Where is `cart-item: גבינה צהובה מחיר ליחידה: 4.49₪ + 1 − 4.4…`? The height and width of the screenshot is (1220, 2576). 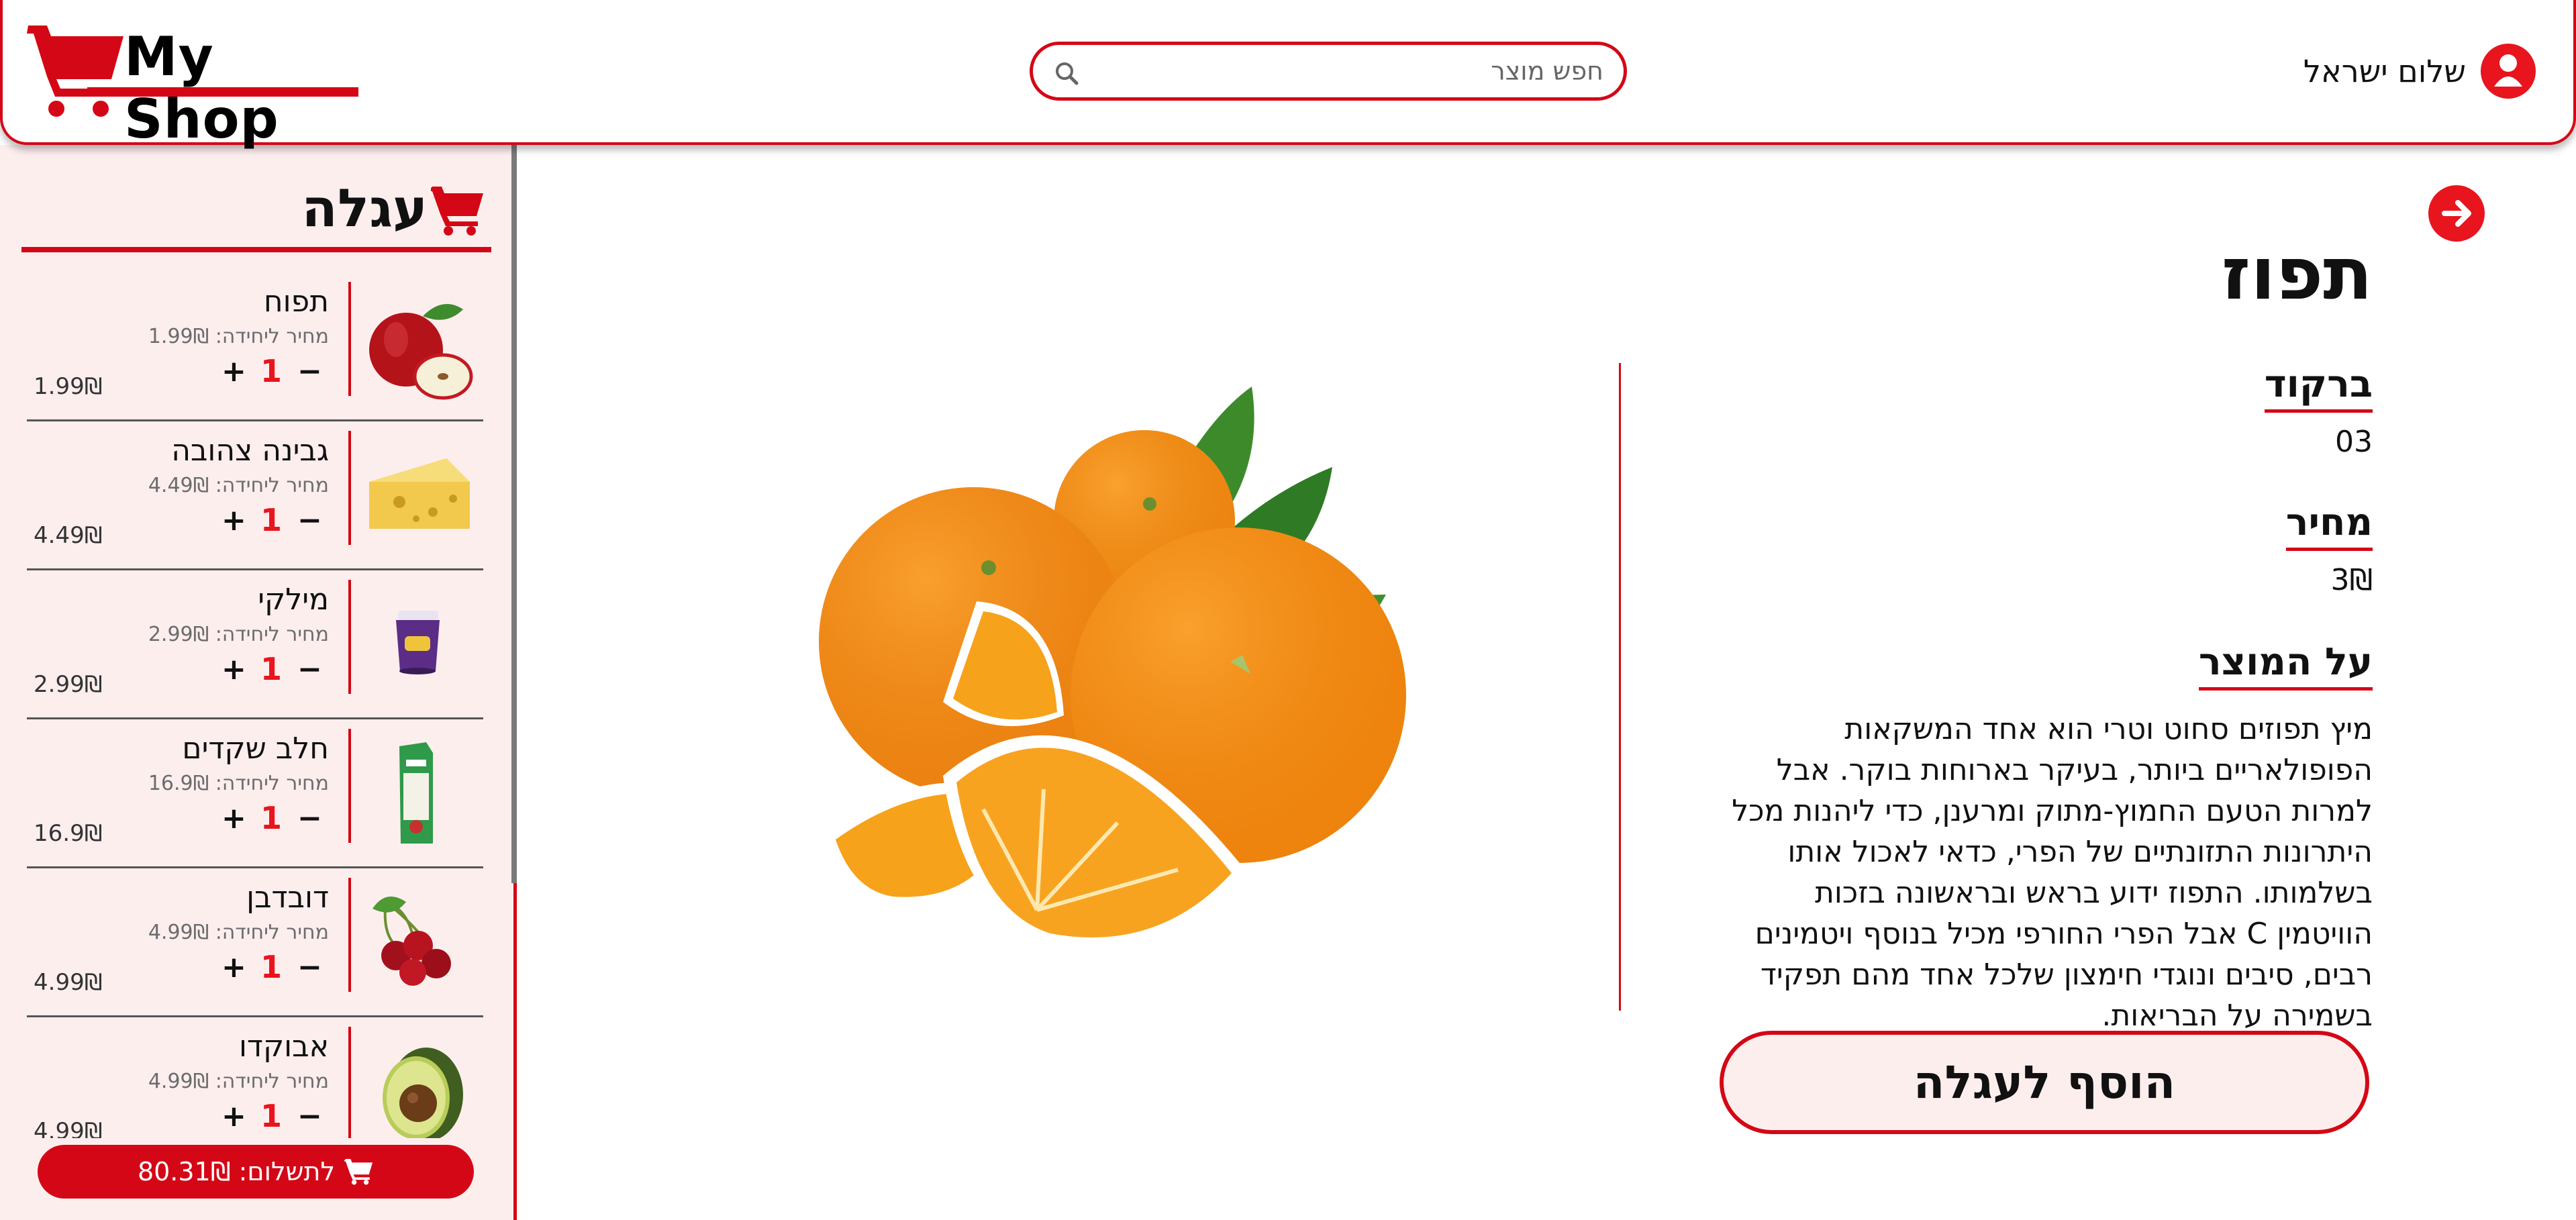
cart-item: גבינה צהובה מחיר ליחידה: 4.49₪ + 1 − 4.4… is located at coordinates (255, 495).